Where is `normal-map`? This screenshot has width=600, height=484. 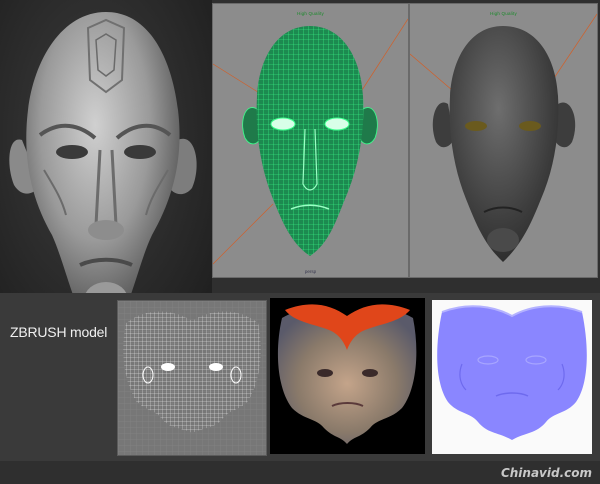 normal-map is located at coordinates (512, 377).